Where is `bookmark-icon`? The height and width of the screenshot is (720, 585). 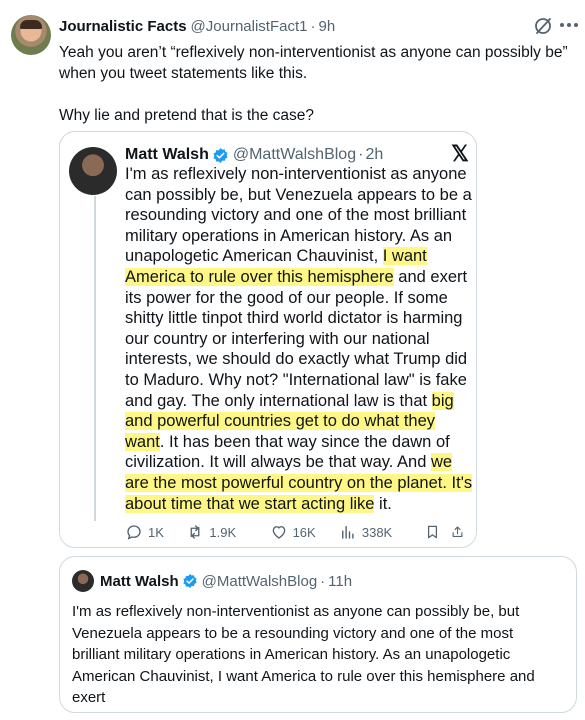 bookmark-icon is located at coordinates (435, 532).